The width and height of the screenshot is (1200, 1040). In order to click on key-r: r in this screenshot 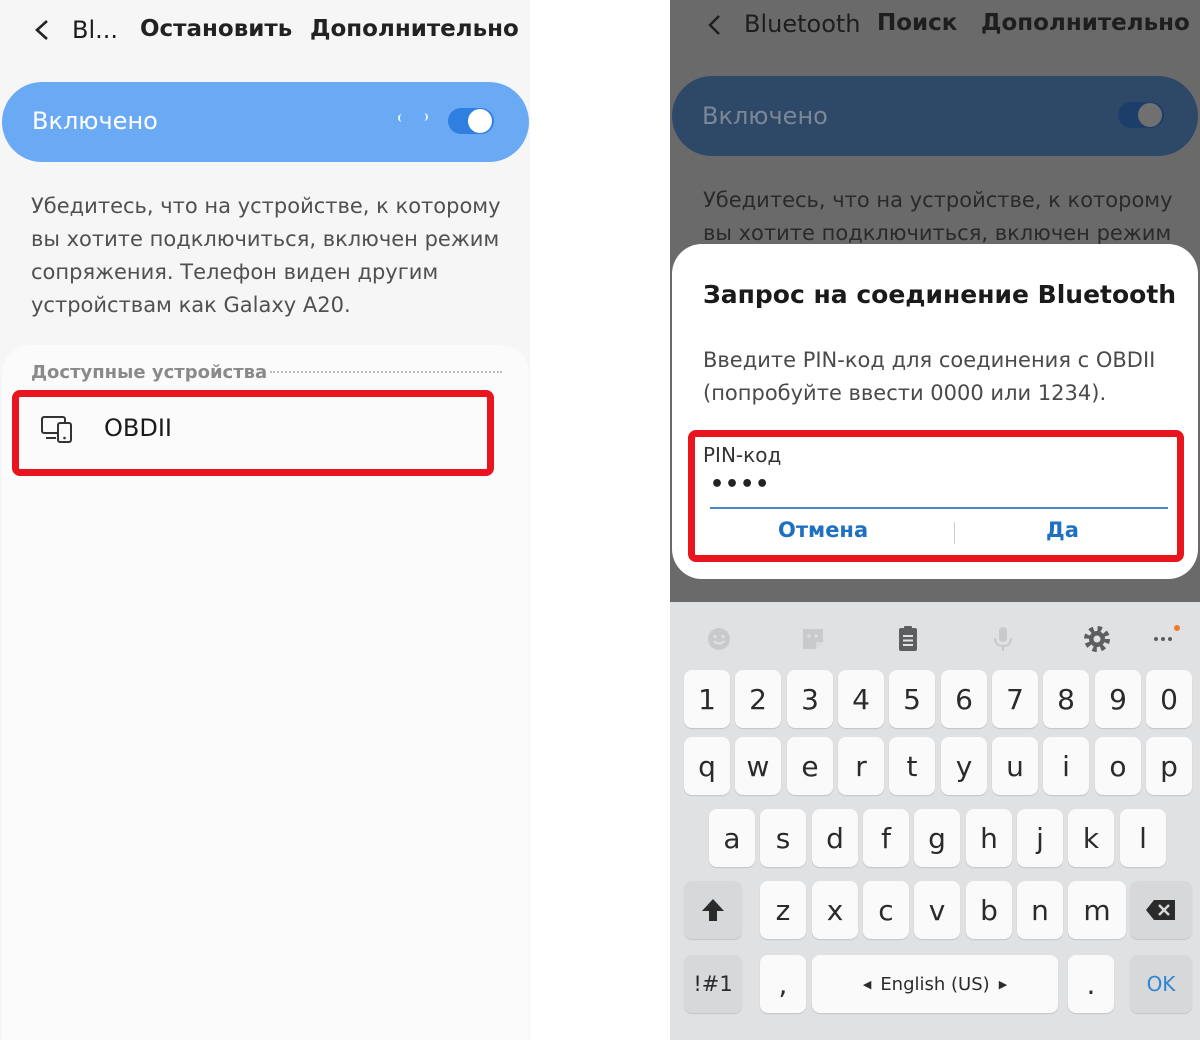, I will do `click(861, 766)`.